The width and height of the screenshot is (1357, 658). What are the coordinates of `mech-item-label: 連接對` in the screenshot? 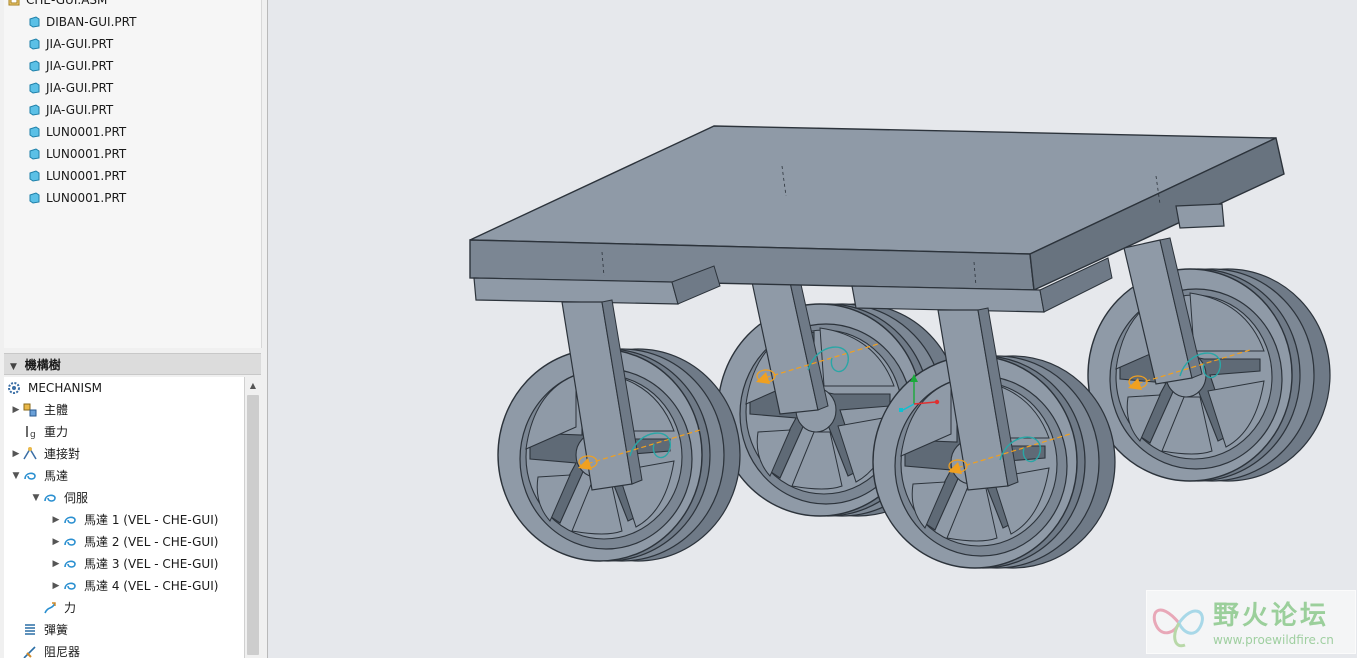 It's located at (62, 454).